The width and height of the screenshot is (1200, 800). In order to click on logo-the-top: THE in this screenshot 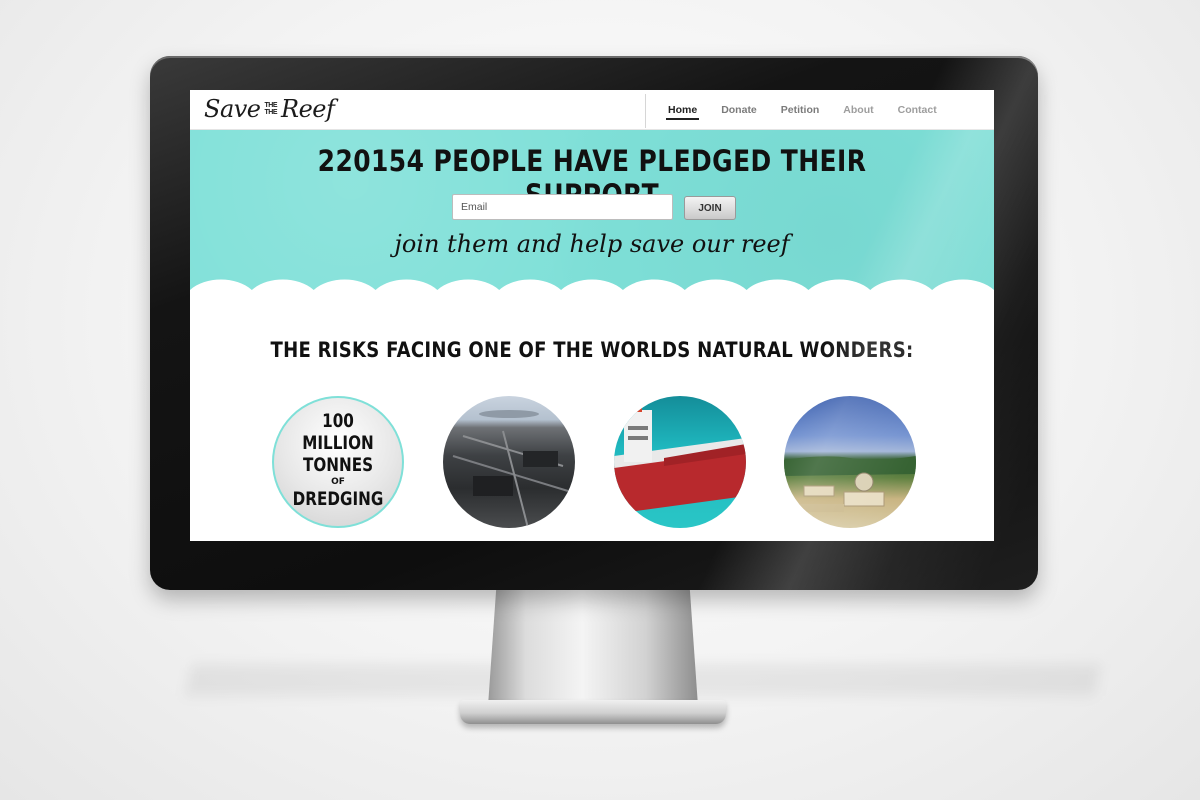, I will do `click(271, 105)`.